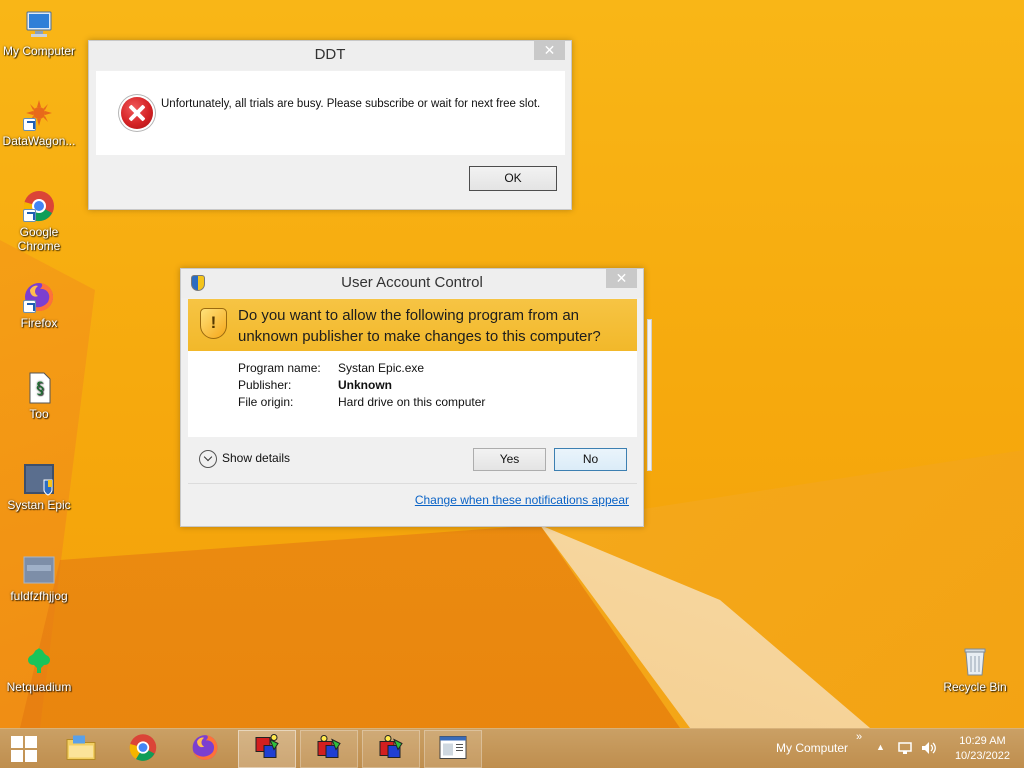 This screenshot has width=1024, height=768. What do you see at coordinates (266, 402) in the screenshot?
I see `file-origin-label: File origin:` at bounding box center [266, 402].